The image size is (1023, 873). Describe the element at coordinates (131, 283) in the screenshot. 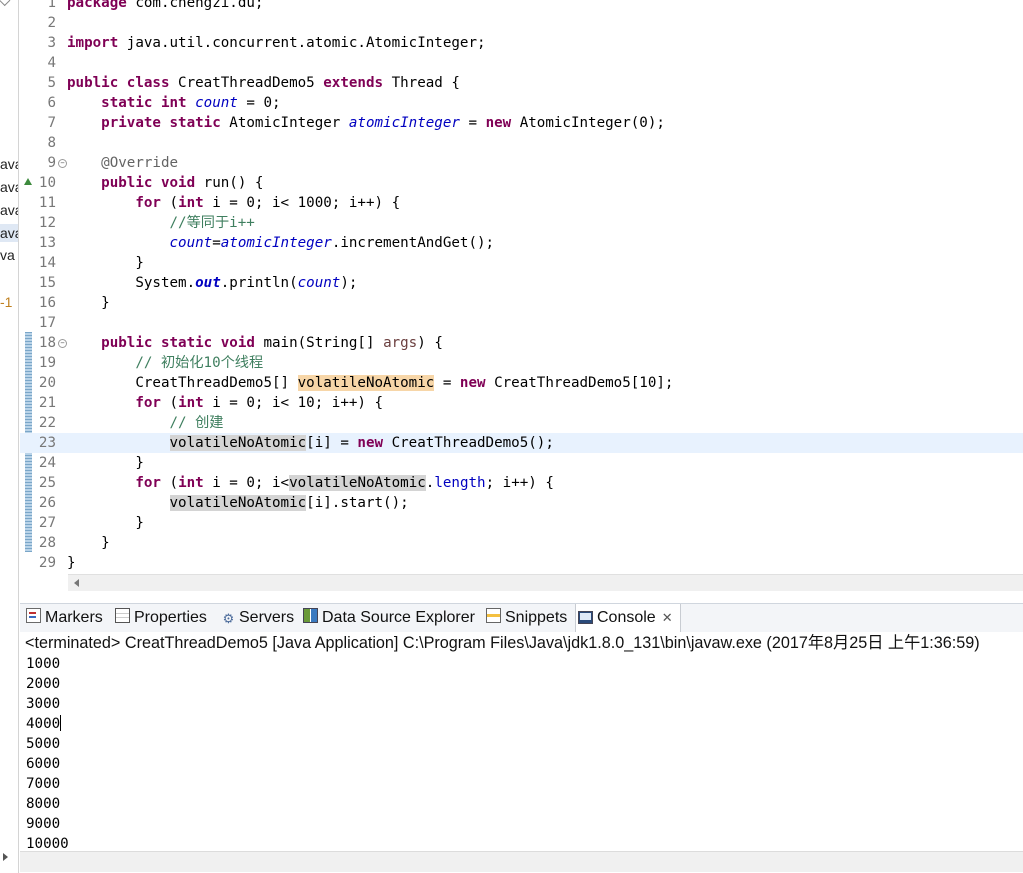

I see `code-text: System.` at that location.